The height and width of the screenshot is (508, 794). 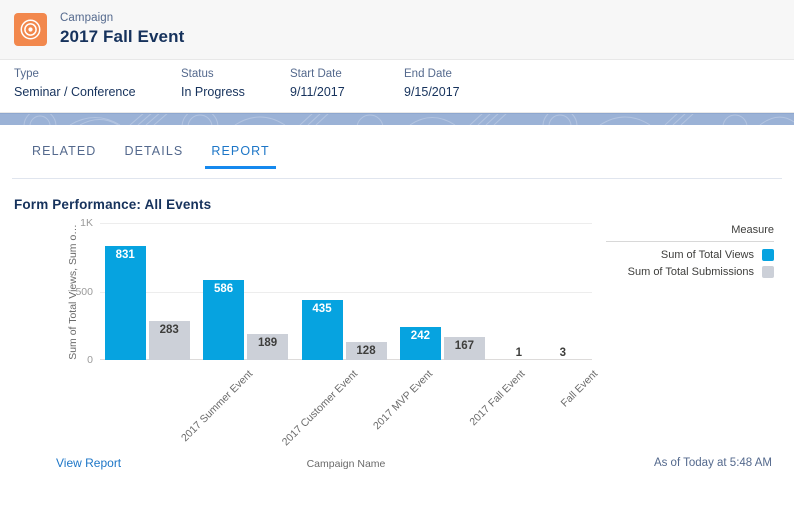 What do you see at coordinates (432, 92) in the screenshot?
I see `detail-field-value: 9/15/2017` at bounding box center [432, 92].